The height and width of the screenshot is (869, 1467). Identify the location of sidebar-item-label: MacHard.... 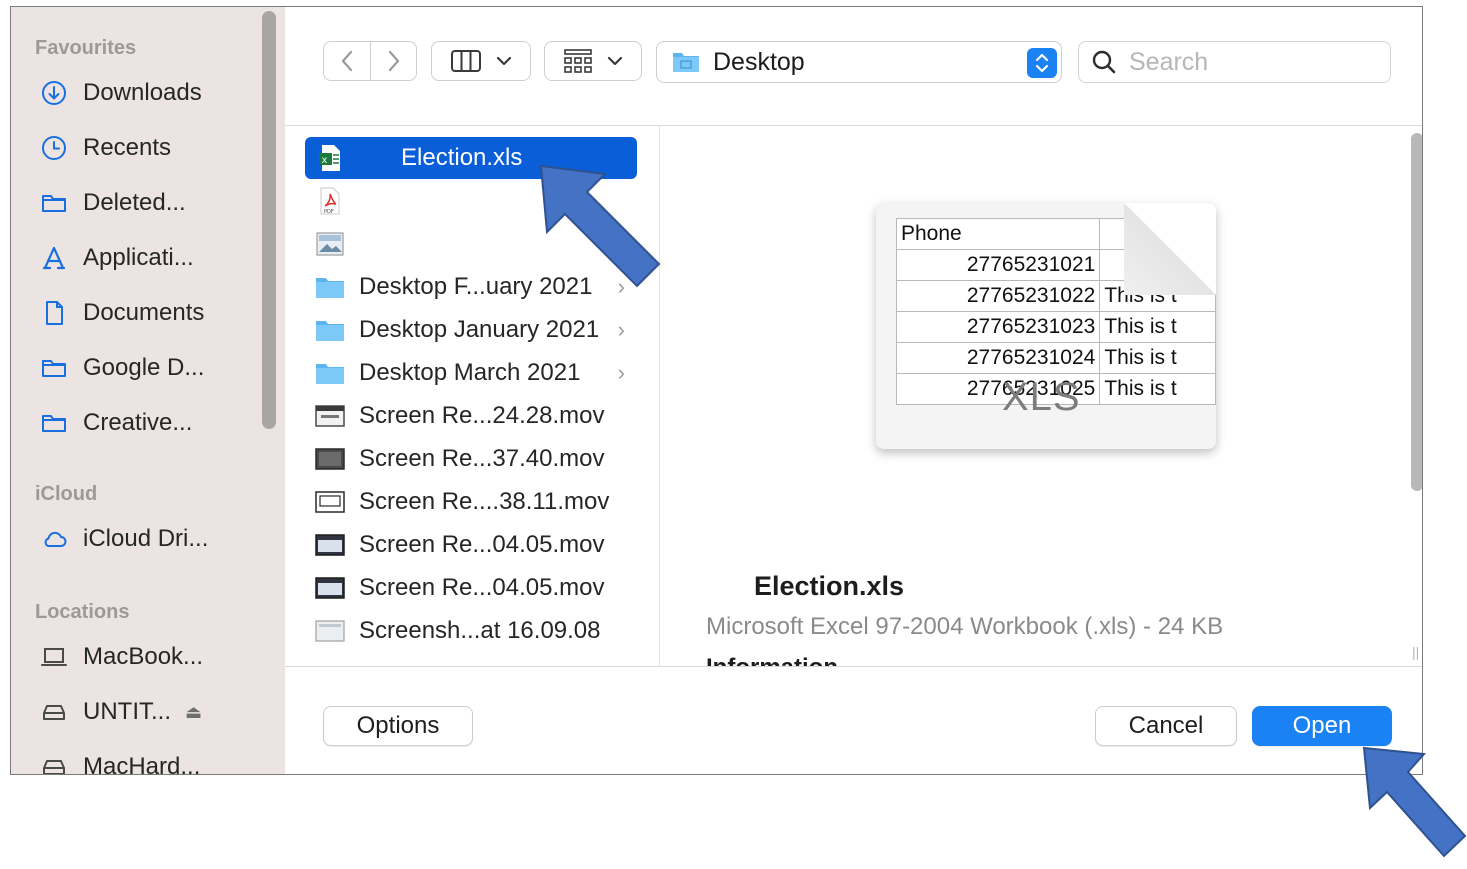
(142, 763).